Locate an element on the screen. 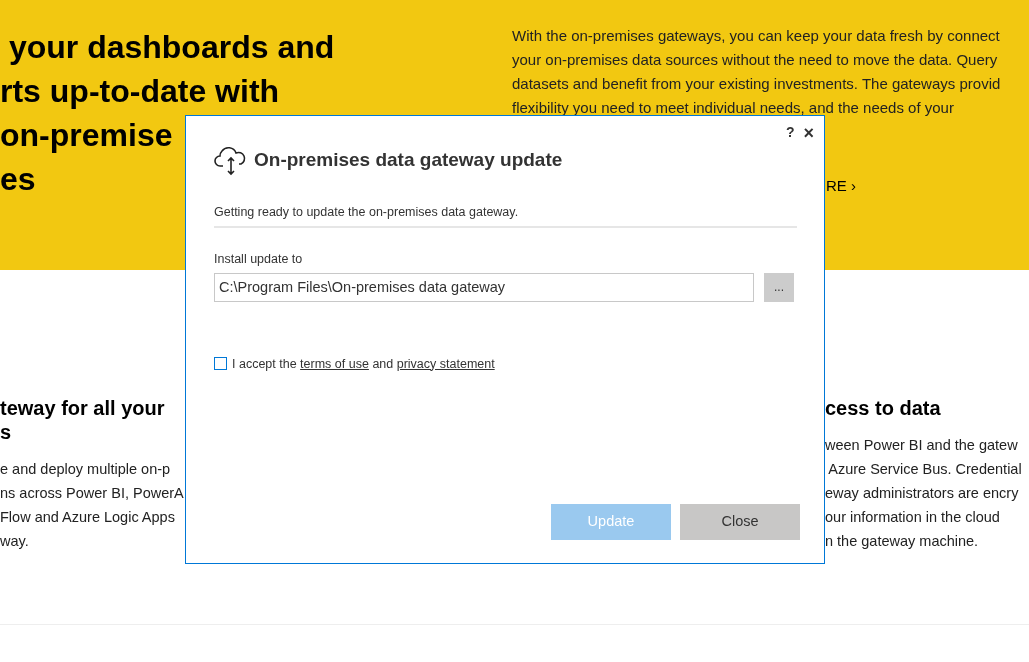 This screenshot has width=1029, height=662. accept-label: I accept the terms of use and privacy statement is located at coordinates (363, 364).